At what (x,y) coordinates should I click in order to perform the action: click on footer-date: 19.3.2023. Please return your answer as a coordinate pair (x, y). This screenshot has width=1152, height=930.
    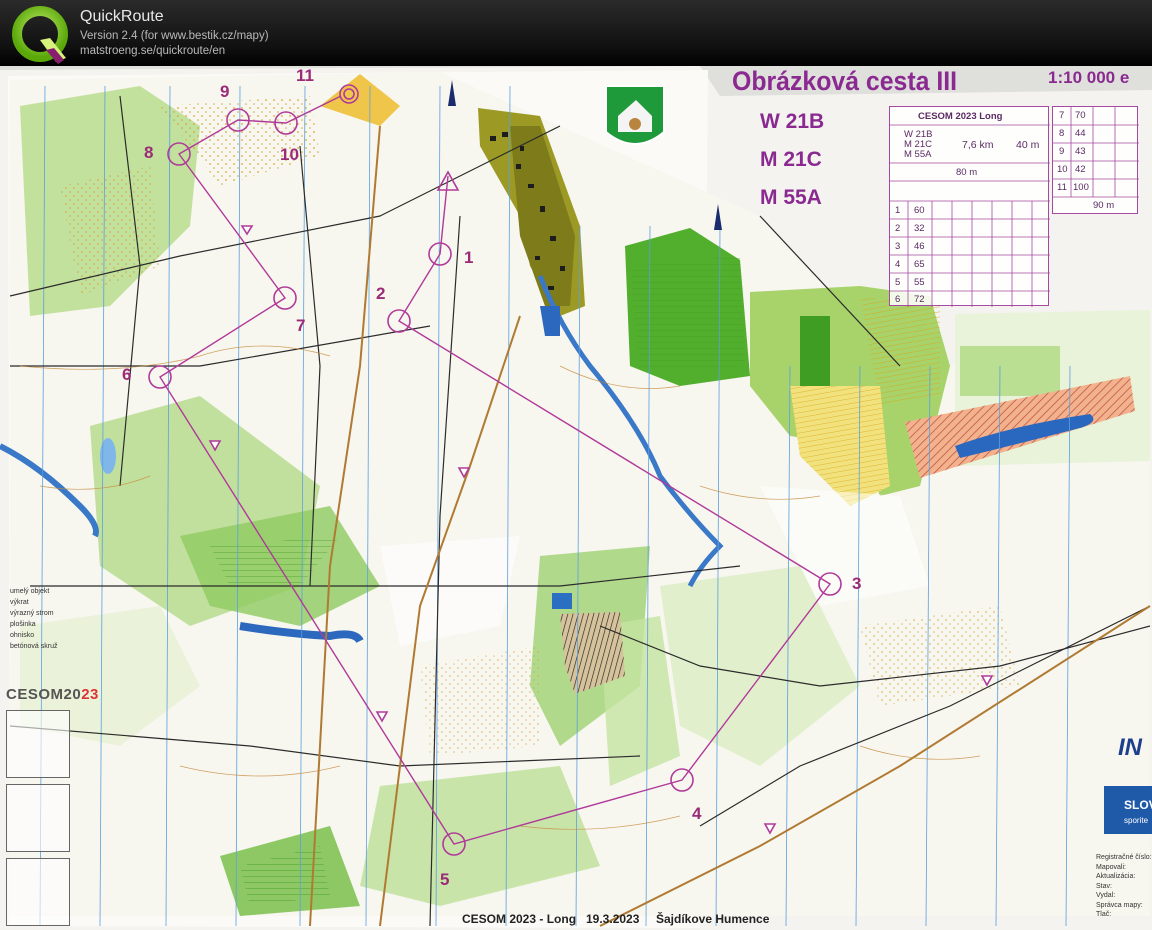
    Looking at the image, I should click on (613, 919).